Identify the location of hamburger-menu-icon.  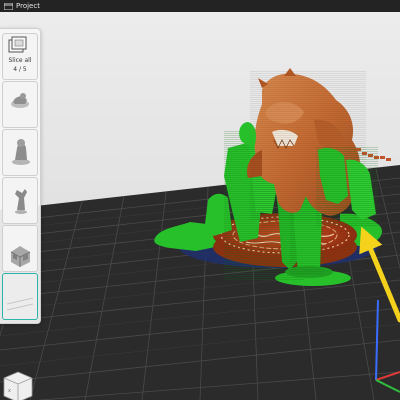
(8, 6).